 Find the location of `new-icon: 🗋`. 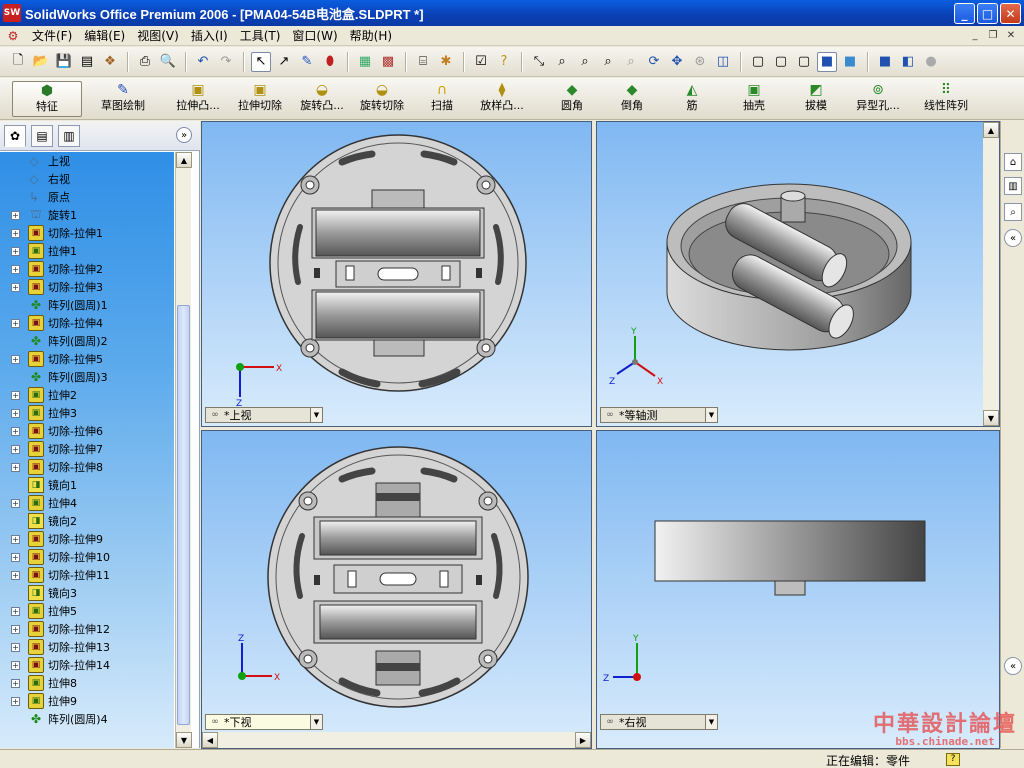

new-icon: 🗋 is located at coordinates (18, 62).